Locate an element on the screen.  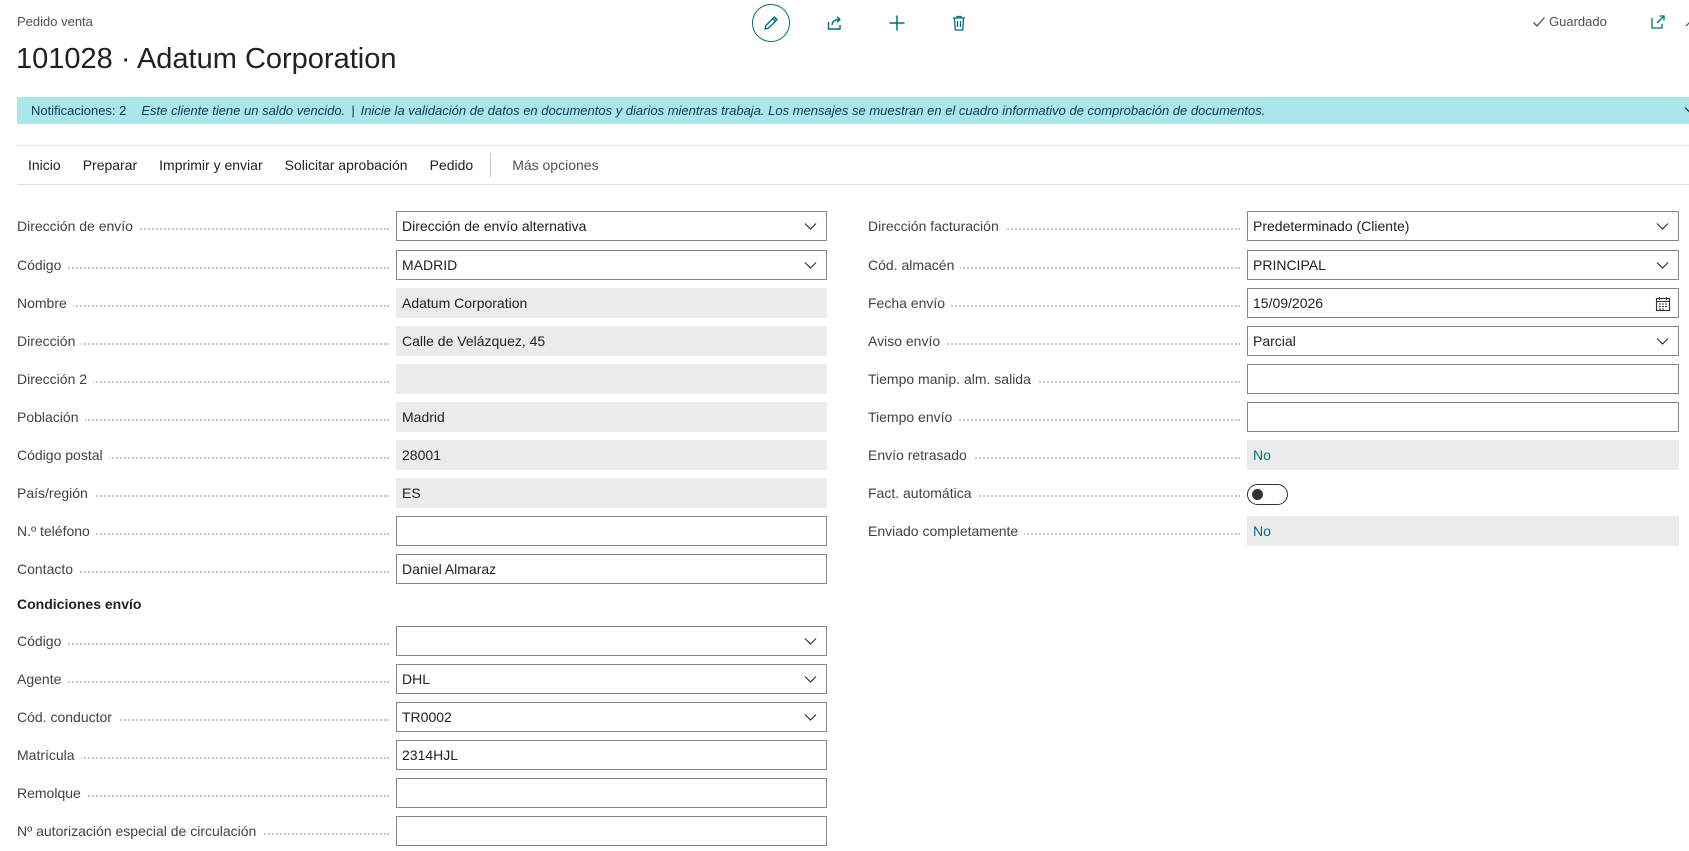
open-new-window-button is located at coordinates (1658, 23).